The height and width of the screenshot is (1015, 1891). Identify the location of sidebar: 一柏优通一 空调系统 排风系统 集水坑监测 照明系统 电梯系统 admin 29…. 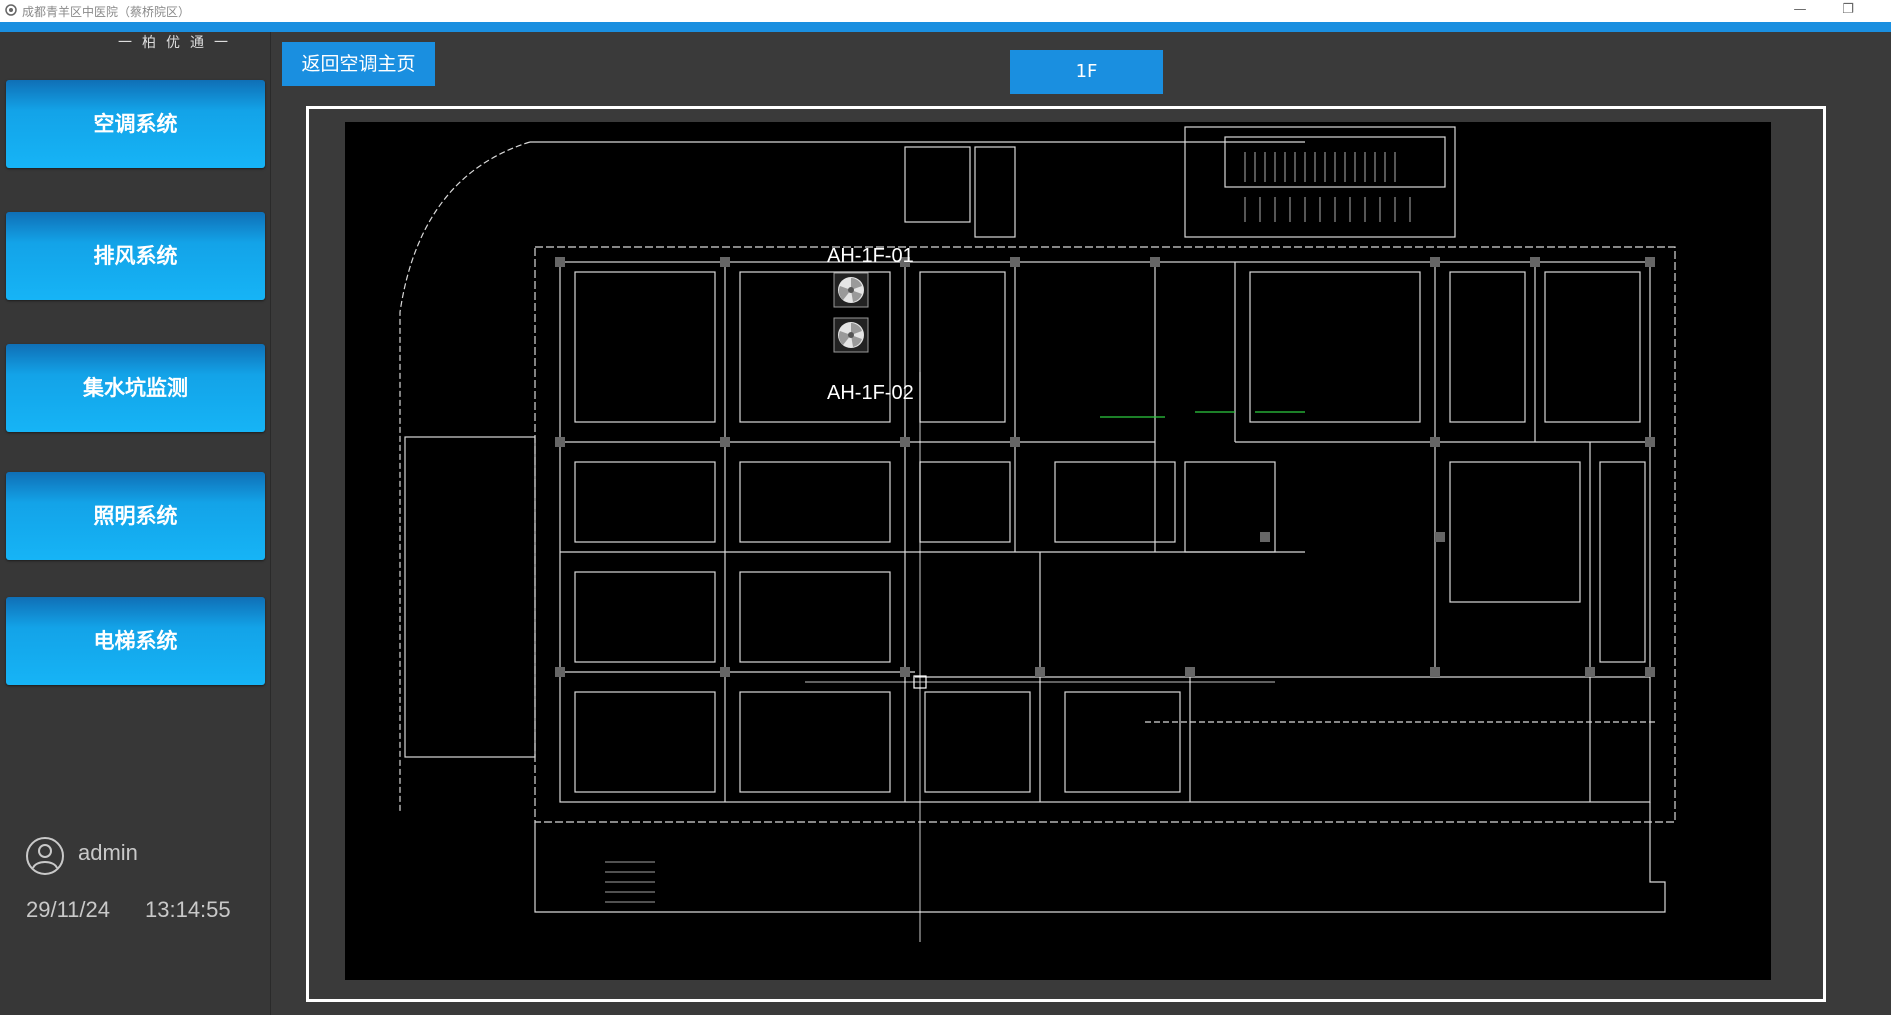
(135, 523).